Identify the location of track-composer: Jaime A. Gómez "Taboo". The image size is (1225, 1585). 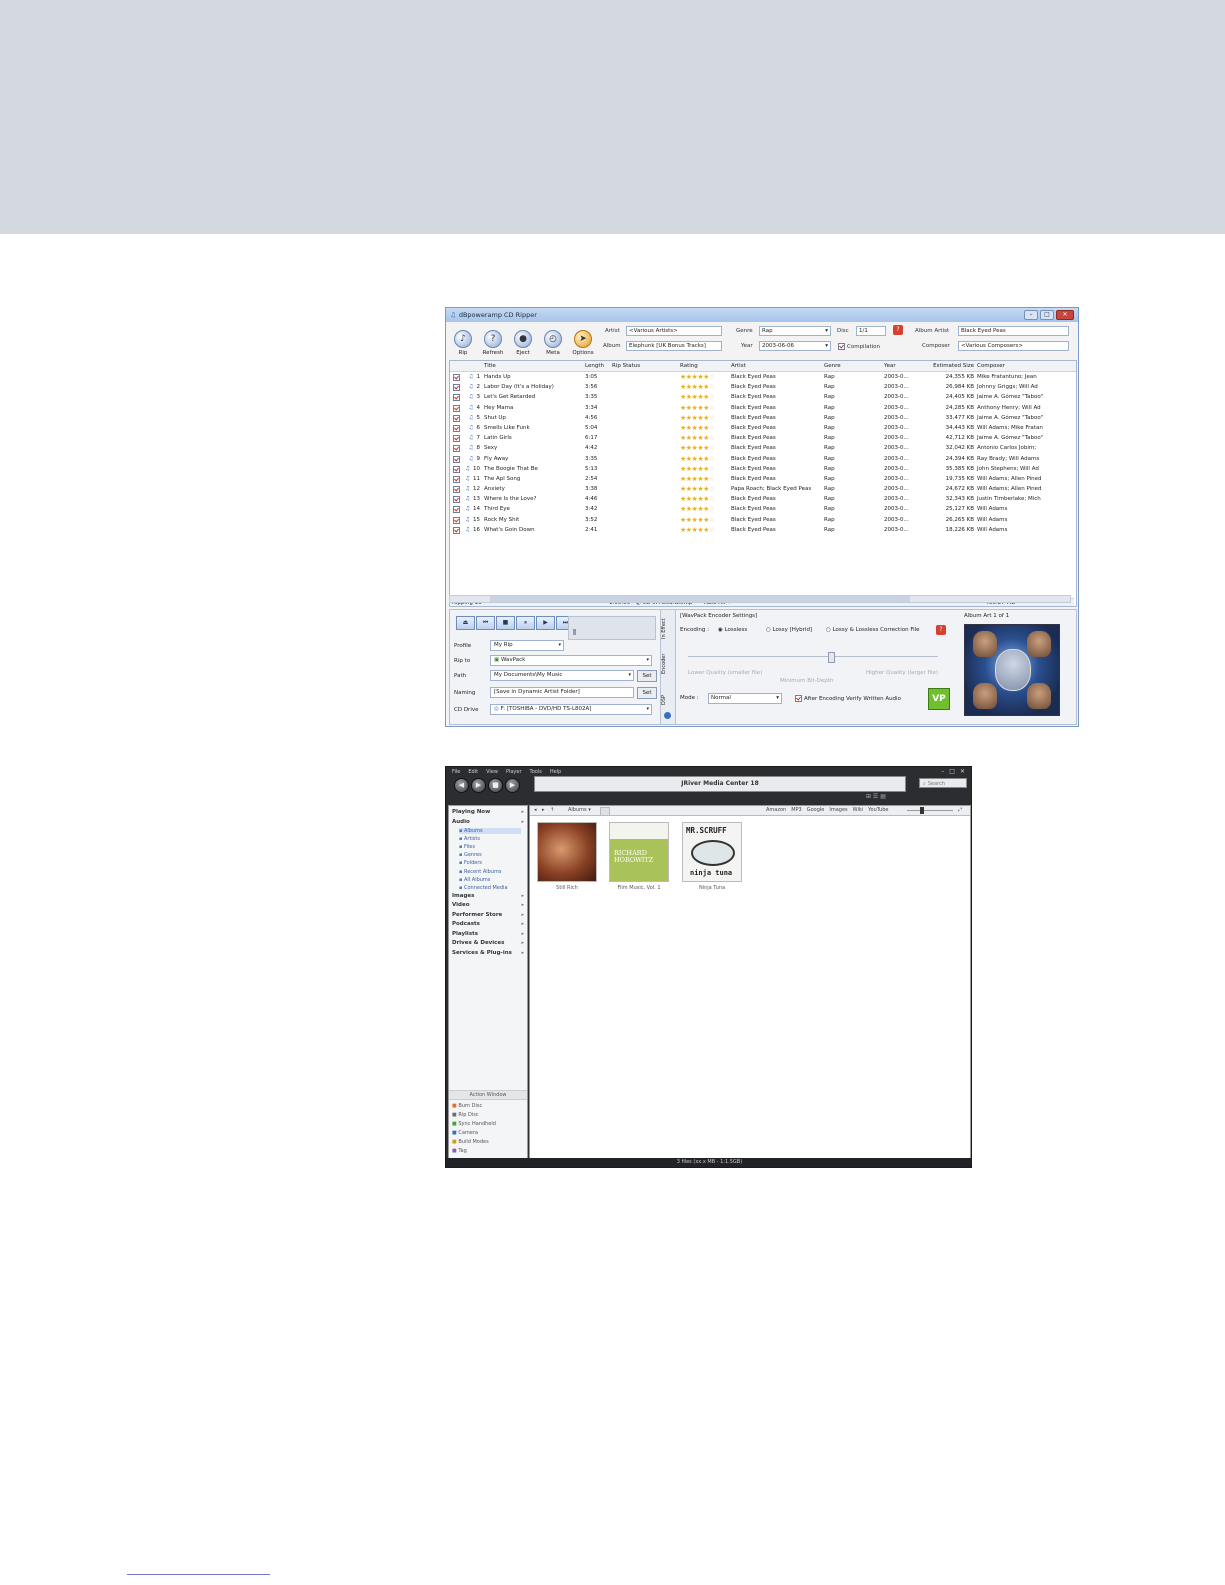
(1011, 438).